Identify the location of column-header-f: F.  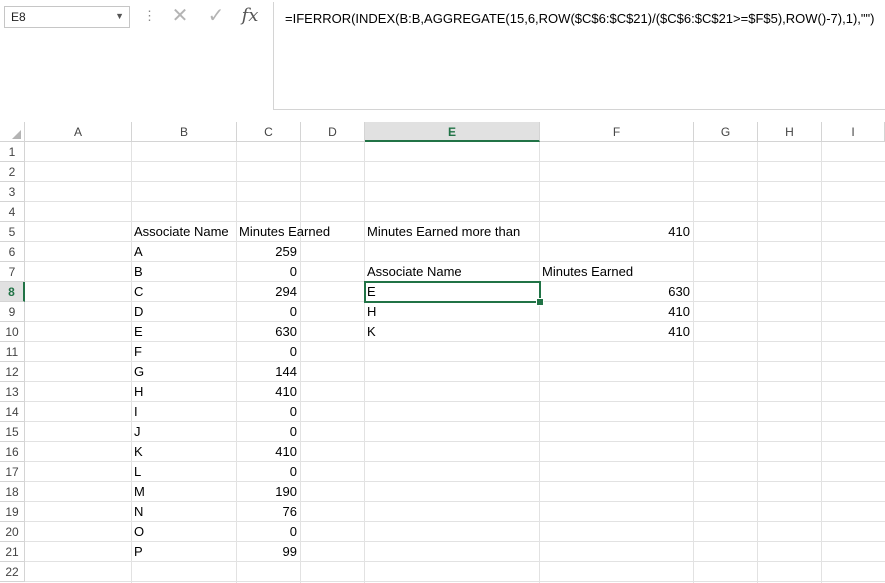
(617, 132).